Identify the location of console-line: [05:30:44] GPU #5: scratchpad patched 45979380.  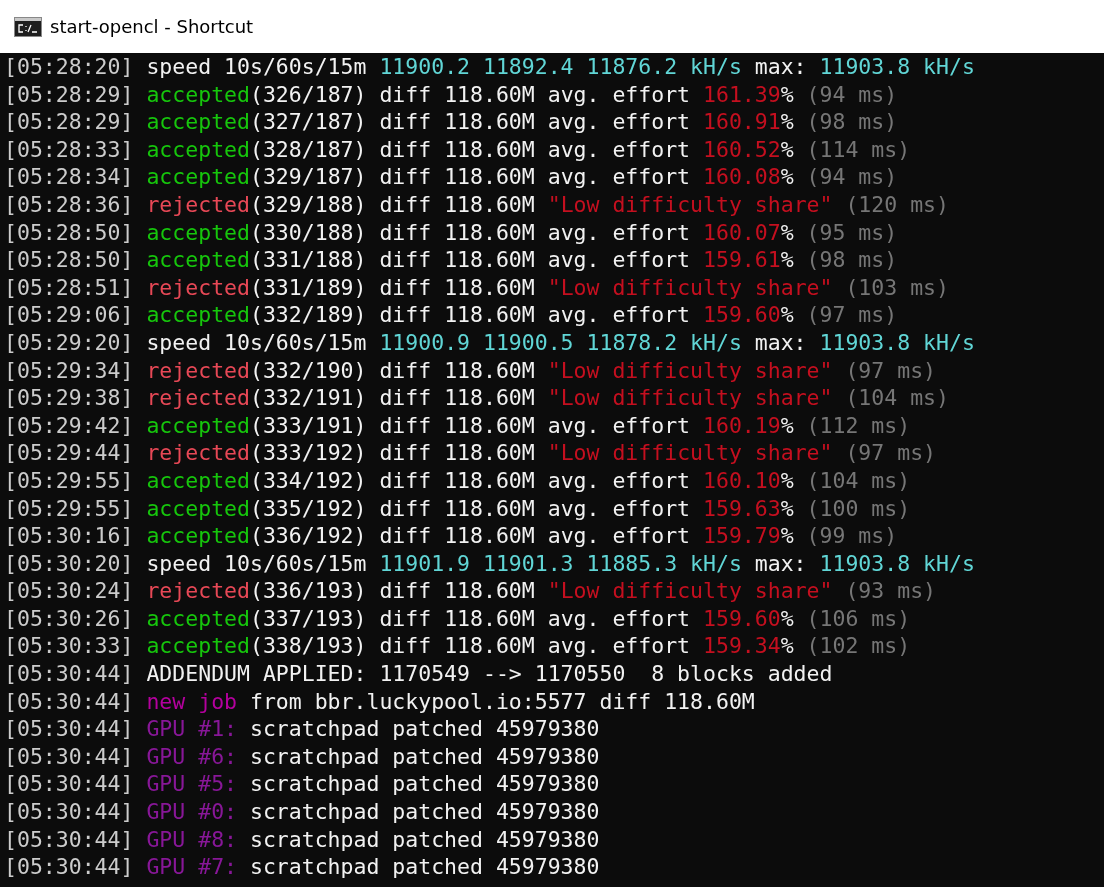
(302, 784).